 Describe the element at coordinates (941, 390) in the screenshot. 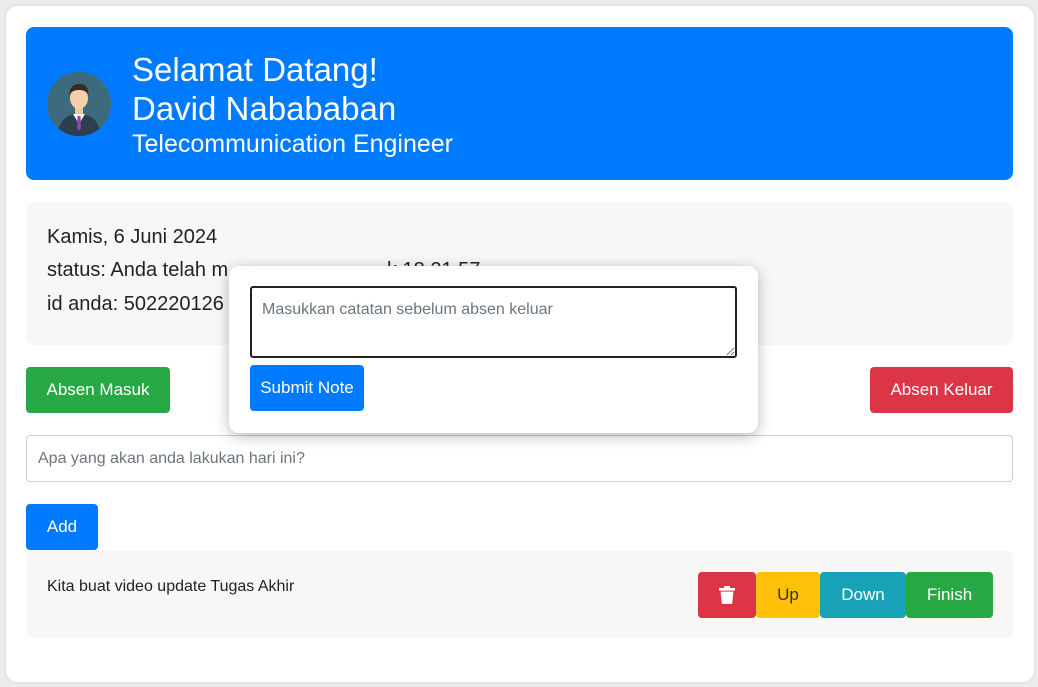

I see `check-out-button: Absen Keluar` at that location.